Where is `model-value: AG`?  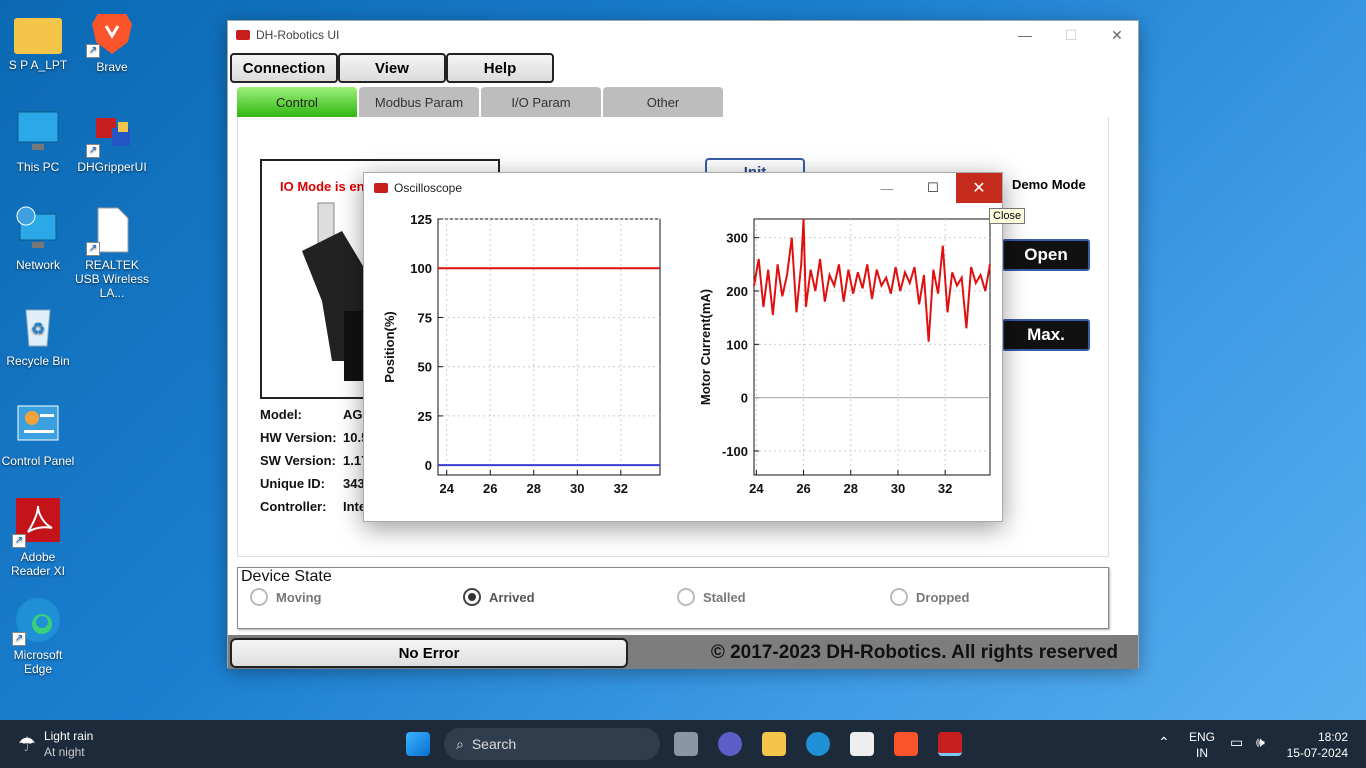 model-value: AG is located at coordinates (353, 414).